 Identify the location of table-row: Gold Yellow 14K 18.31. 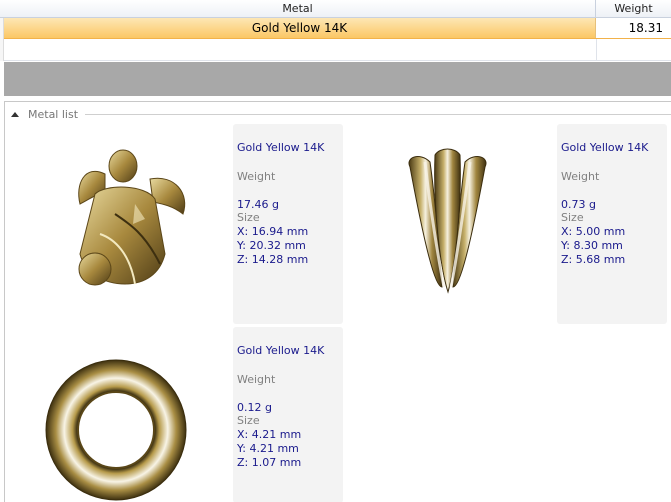
(337, 28).